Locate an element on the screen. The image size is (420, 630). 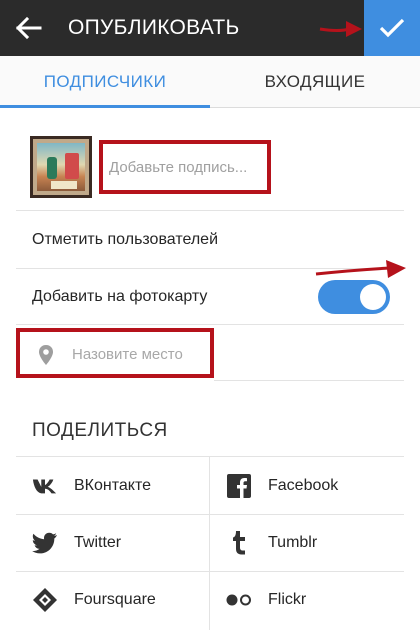
location-highlight is located at coordinates (115, 353).